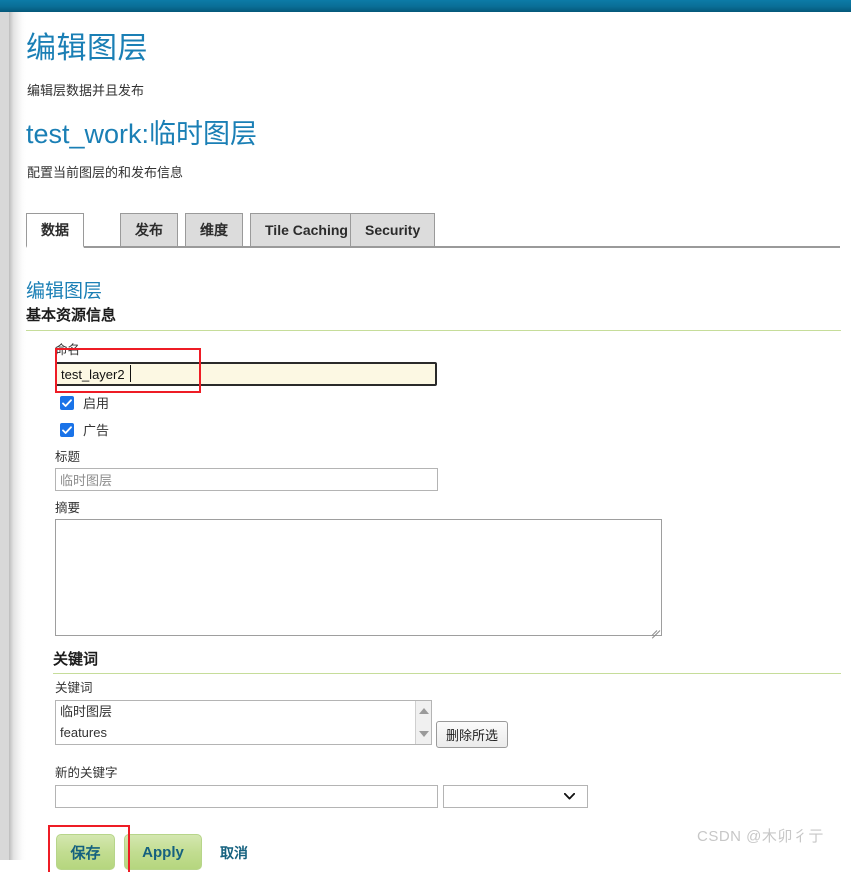 The image size is (851, 872). What do you see at coordinates (472, 734) in the screenshot?
I see `remove-selected-button: 删除所选` at bounding box center [472, 734].